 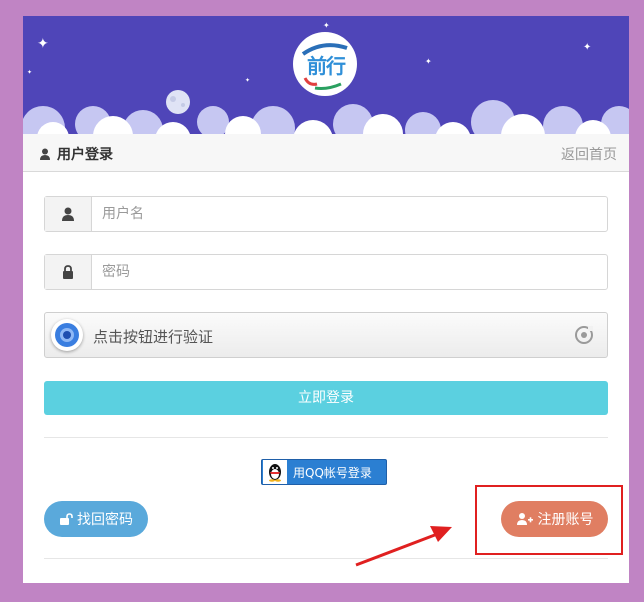 What do you see at coordinates (589, 154) in the screenshot?
I see `back-home-link: 返回首页` at bounding box center [589, 154].